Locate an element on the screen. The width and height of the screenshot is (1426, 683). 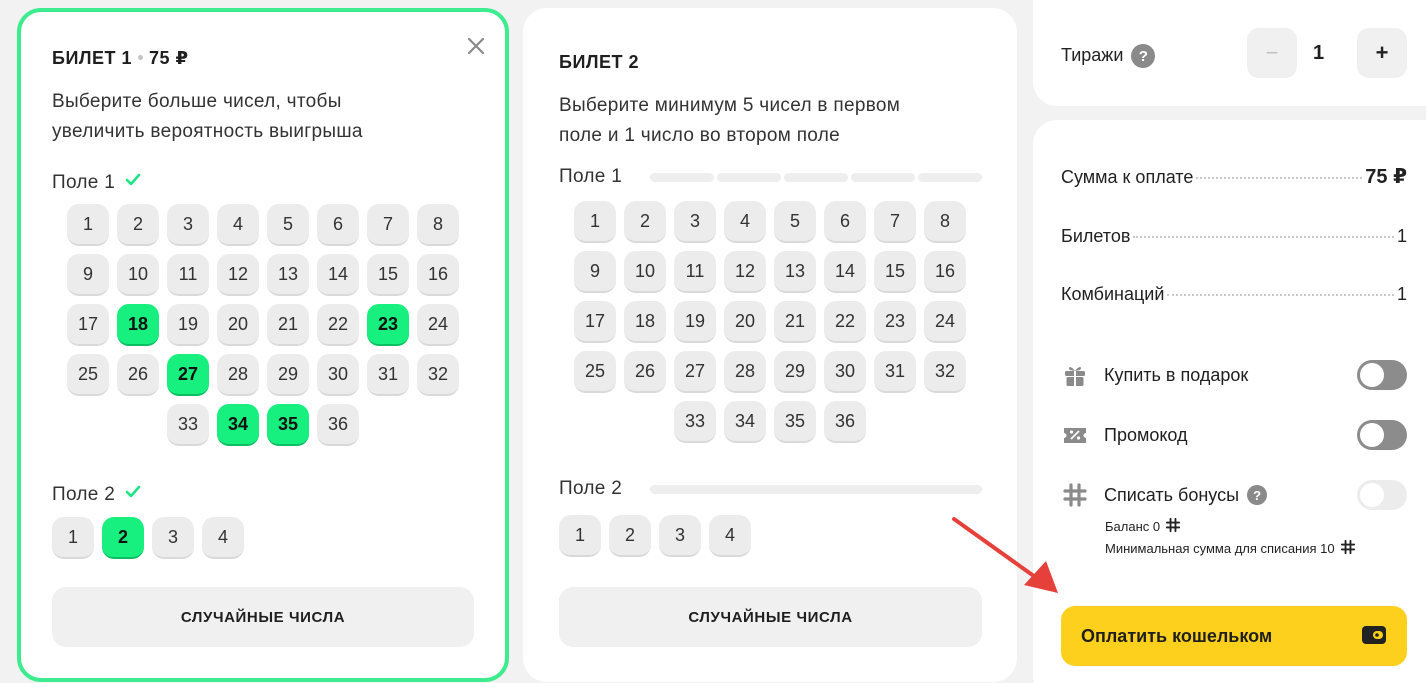
bonus-icon is located at coordinates (1348, 548).